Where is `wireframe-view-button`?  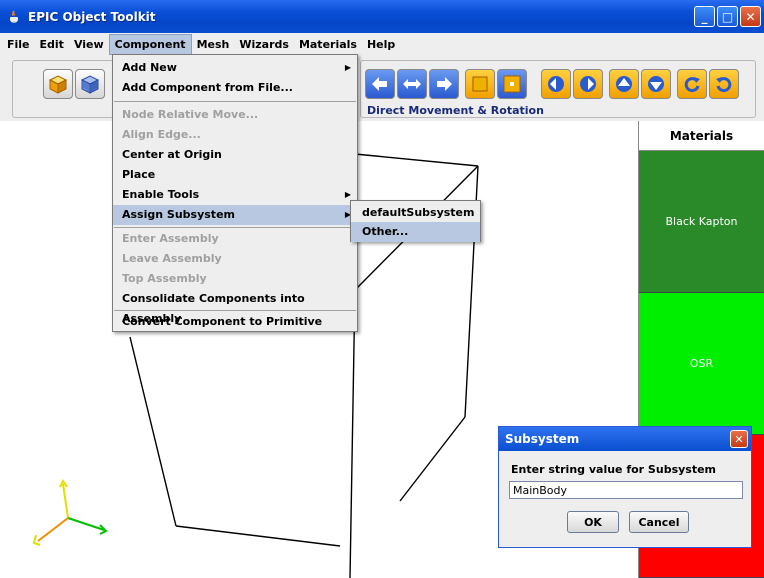
wireframe-view-button is located at coordinates (90, 84).